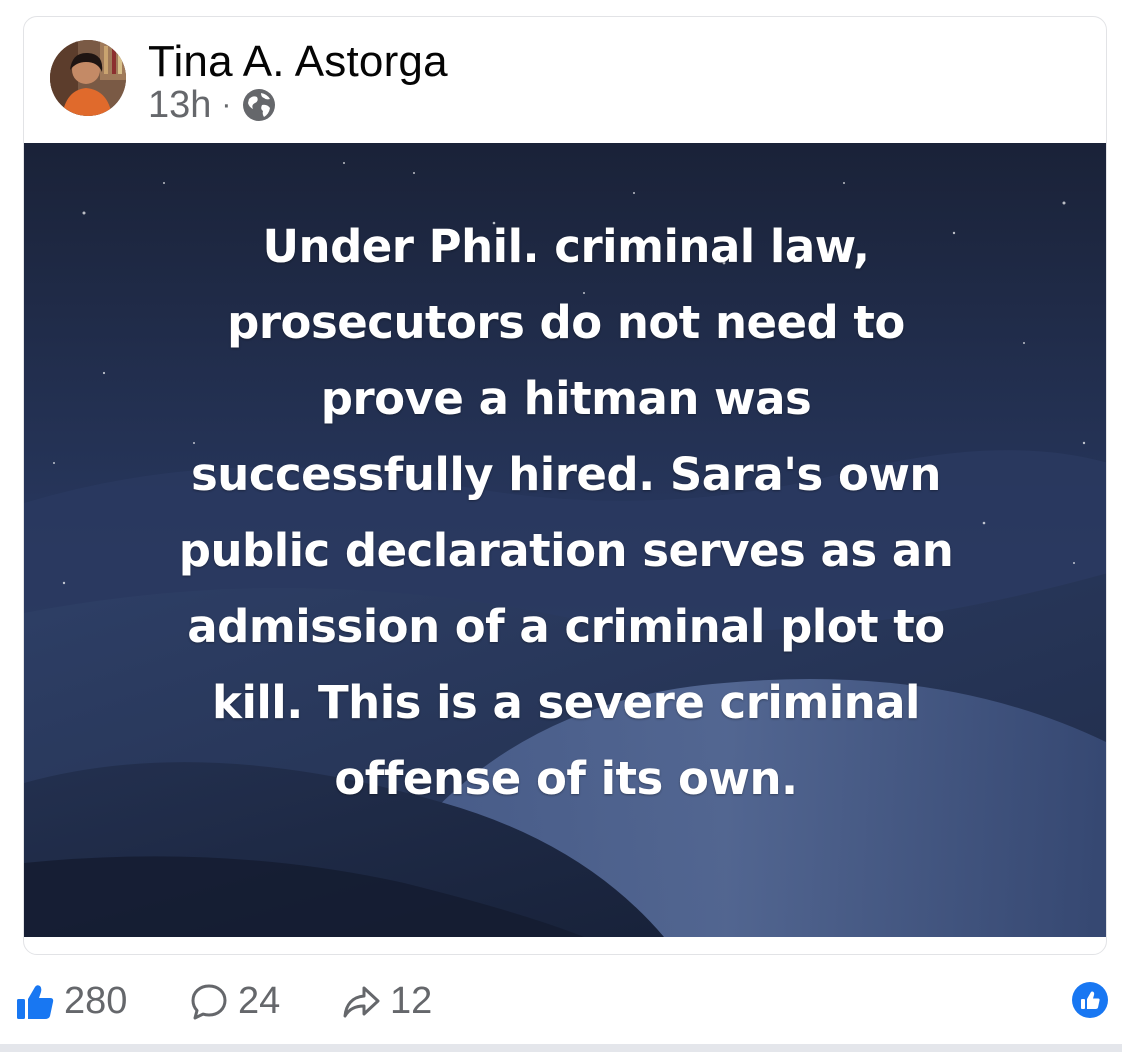 This screenshot has height=1052, width=1122. I want to click on post-timestamp: 13h, so click(179, 105).